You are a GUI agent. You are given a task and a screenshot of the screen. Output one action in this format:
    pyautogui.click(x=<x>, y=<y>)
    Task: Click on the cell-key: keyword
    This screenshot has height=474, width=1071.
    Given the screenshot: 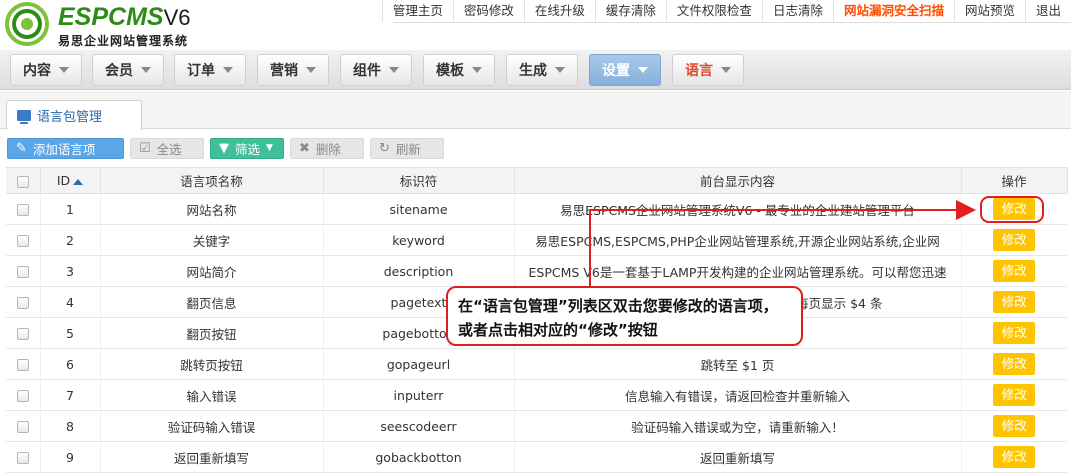 What is the action you would take?
    pyautogui.click(x=418, y=240)
    